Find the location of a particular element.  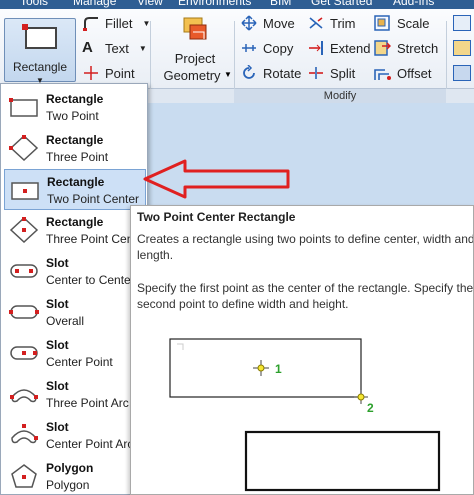

menu-item-rectangle-two-point-center: Rectangle Two Point Center is located at coordinates (75, 189).